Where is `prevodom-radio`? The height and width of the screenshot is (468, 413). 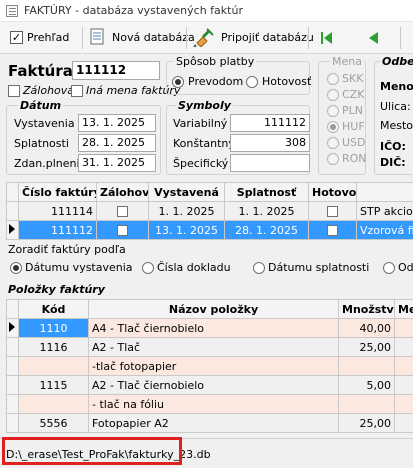
prevodom-radio is located at coordinates (178, 82).